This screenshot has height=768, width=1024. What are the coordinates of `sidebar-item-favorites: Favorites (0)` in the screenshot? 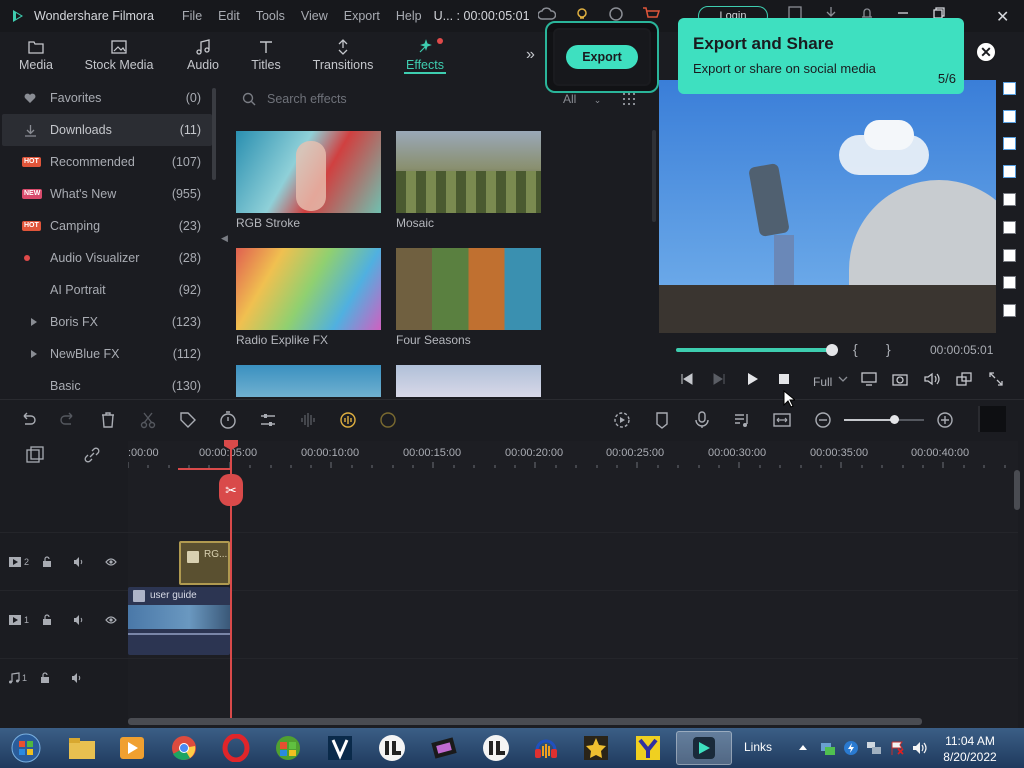 It's located at (109, 98).